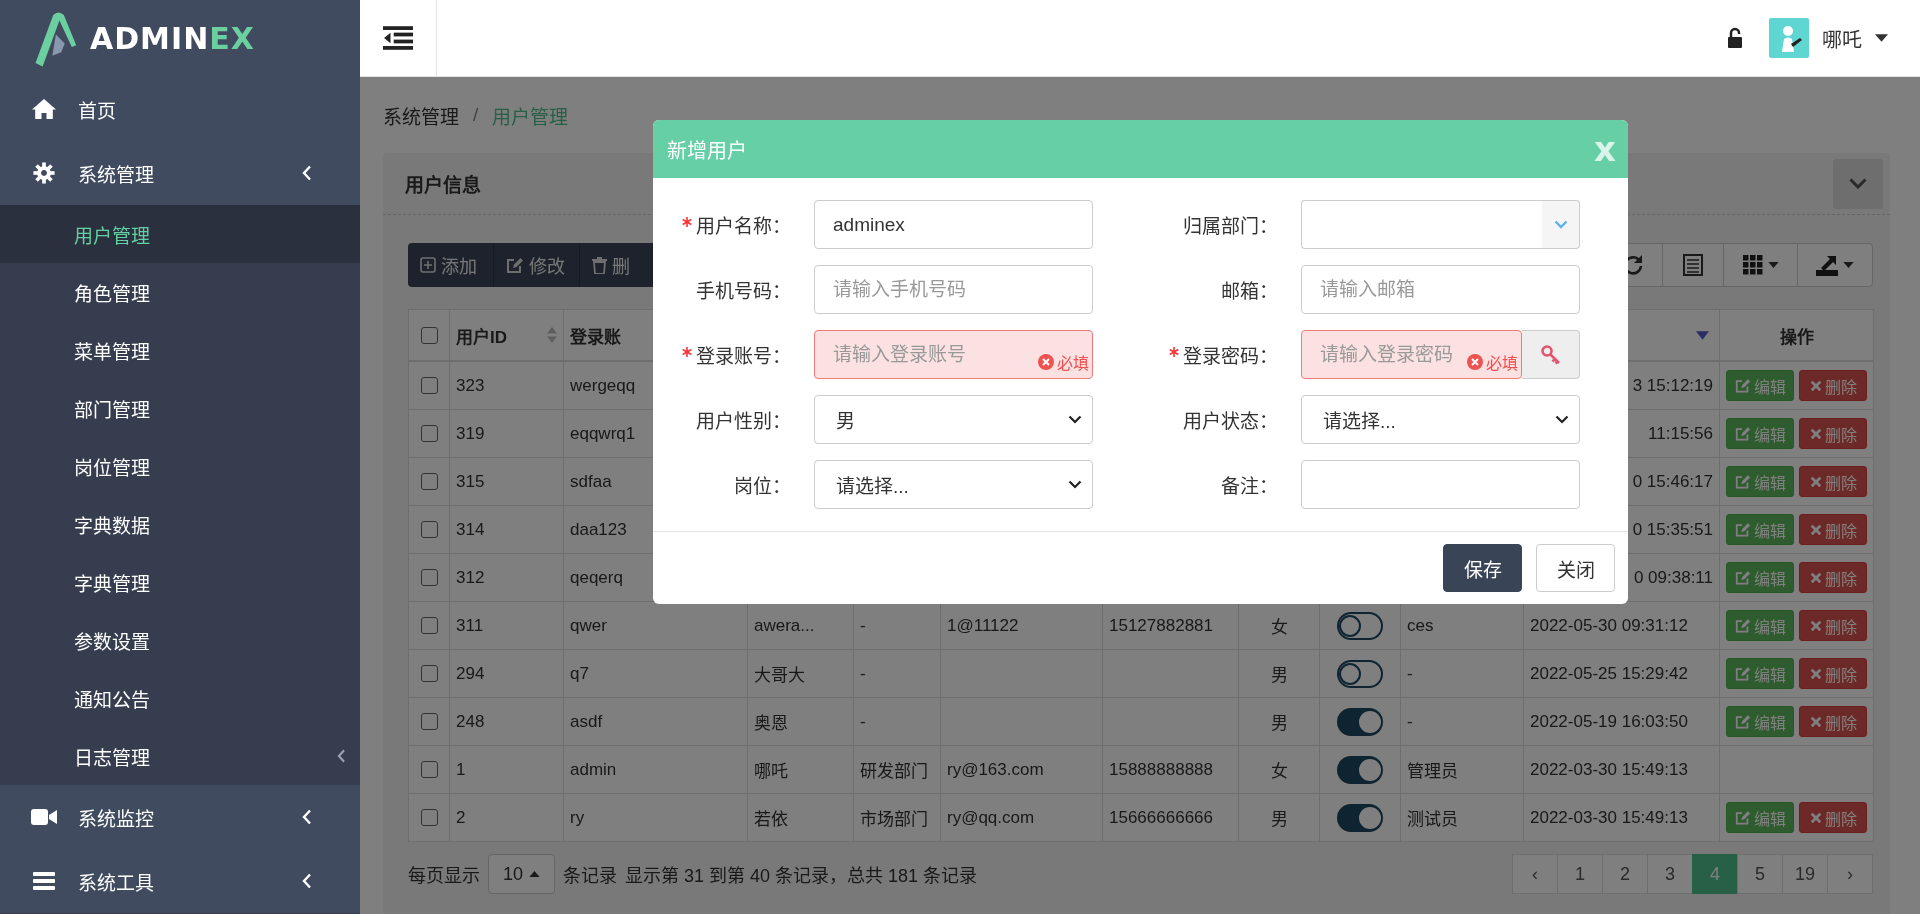 The image size is (1920, 914). I want to click on lock-button, so click(1735, 38).